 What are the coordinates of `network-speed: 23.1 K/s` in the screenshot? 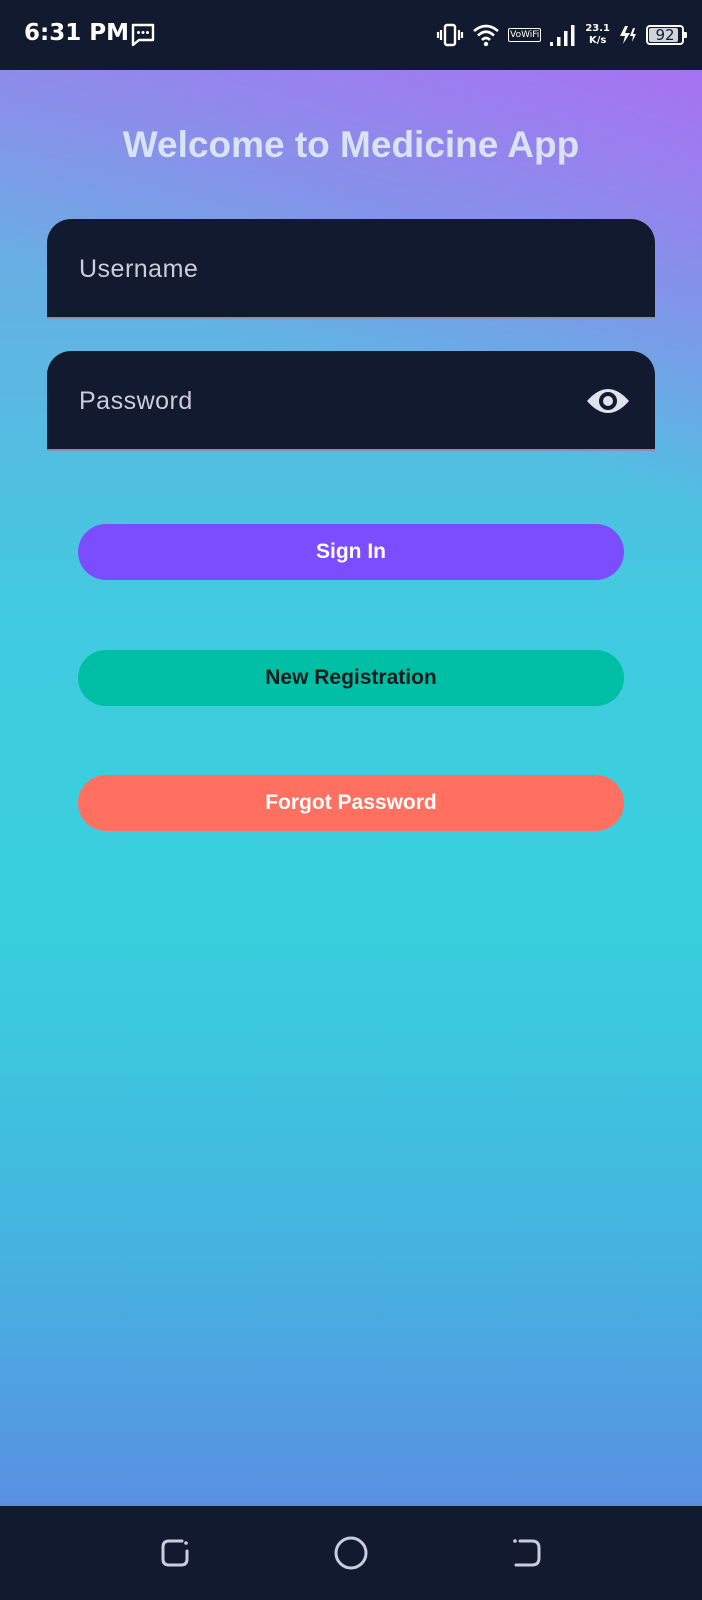 It's located at (597, 35).